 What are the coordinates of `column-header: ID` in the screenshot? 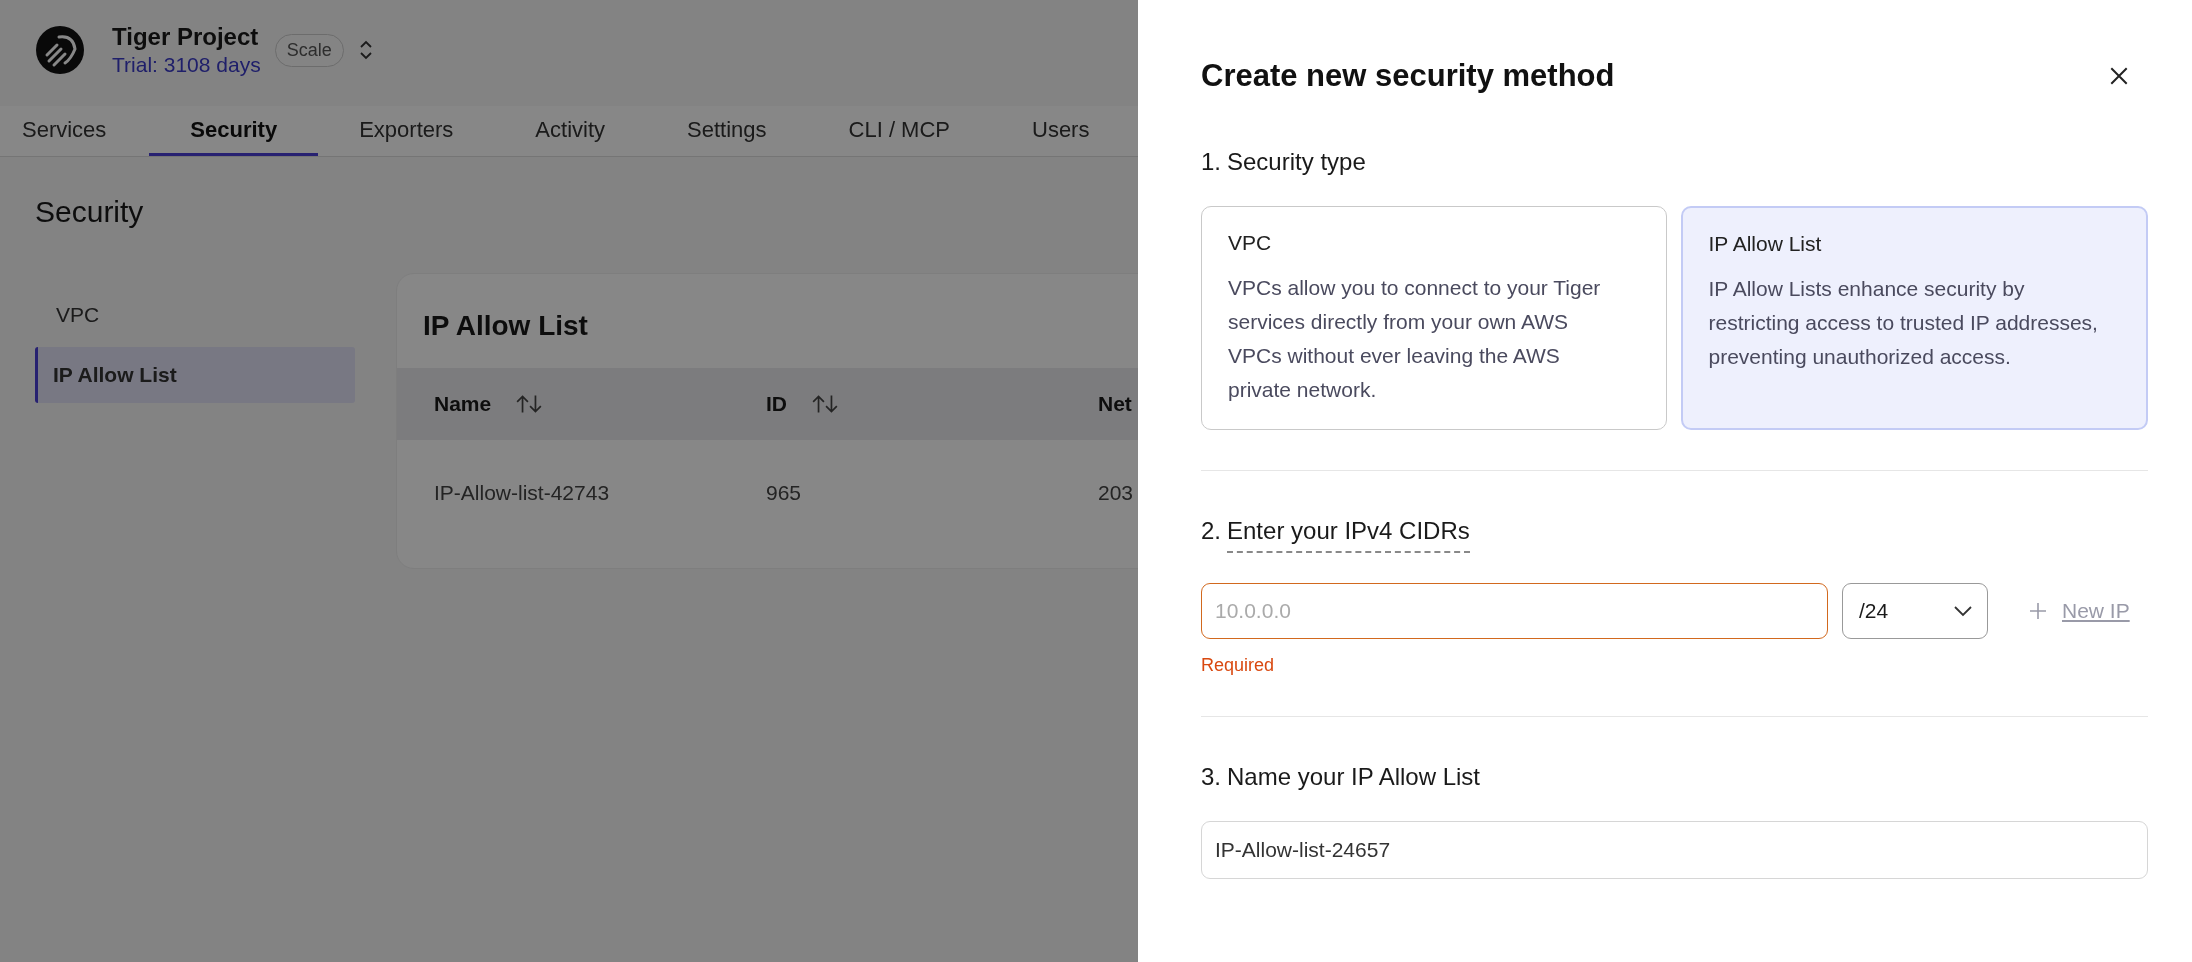 It's located at (776, 404).